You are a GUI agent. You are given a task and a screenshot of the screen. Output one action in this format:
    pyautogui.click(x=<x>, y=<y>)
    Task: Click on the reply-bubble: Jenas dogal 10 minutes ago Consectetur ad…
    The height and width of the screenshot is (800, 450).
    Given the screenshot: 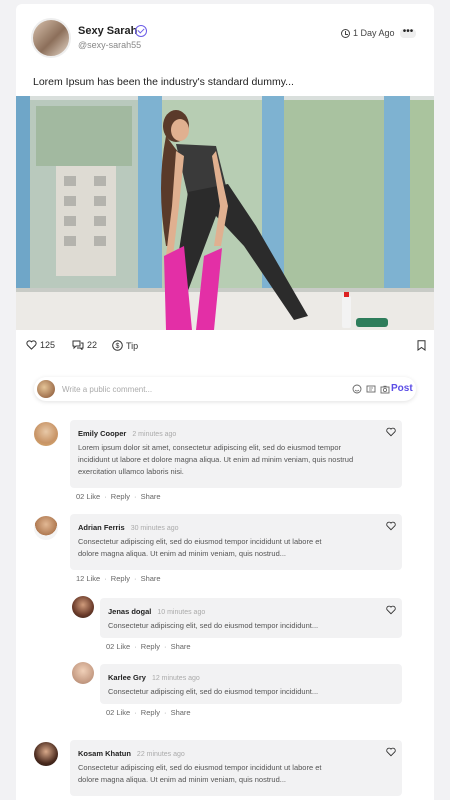 What is the action you would take?
    pyautogui.click(x=251, y=618)
    